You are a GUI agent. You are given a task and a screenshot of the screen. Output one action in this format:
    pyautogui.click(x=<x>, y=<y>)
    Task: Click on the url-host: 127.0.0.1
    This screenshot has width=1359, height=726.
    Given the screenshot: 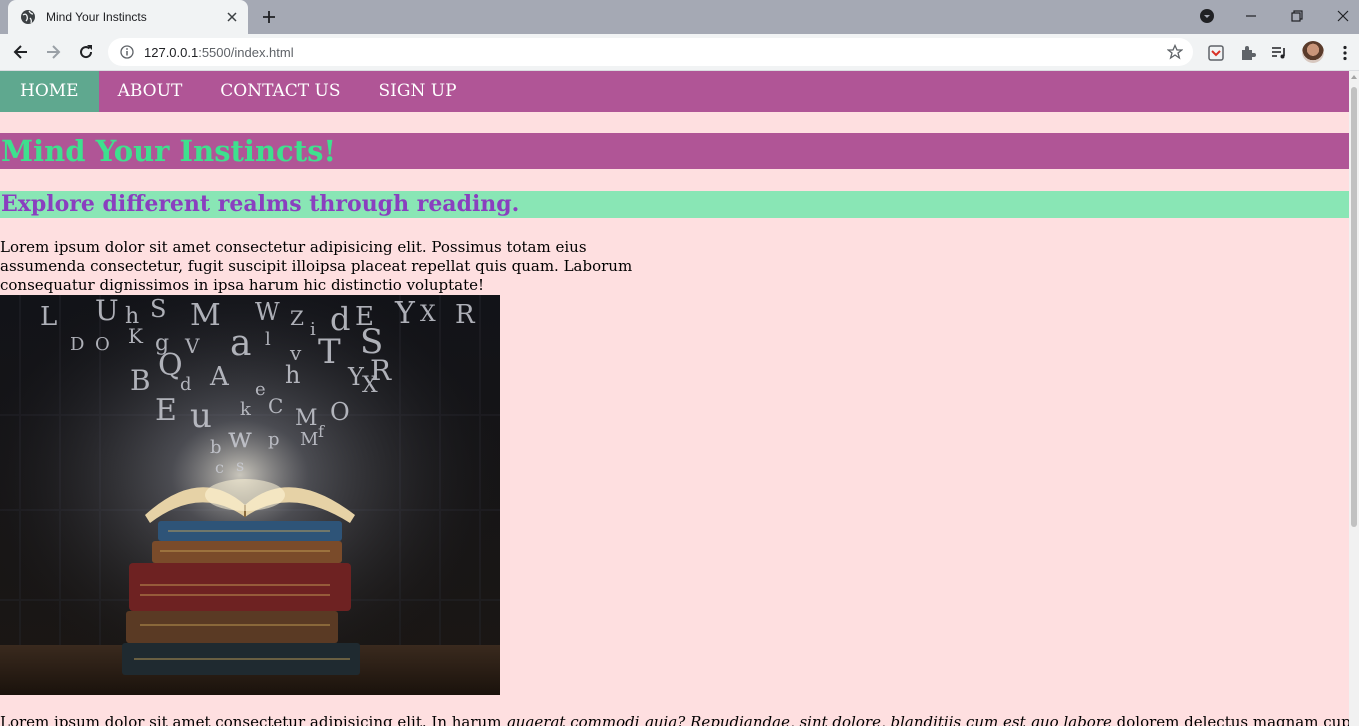 What is the action you would take?
    pyautogui.click(x=171, y=52)
    